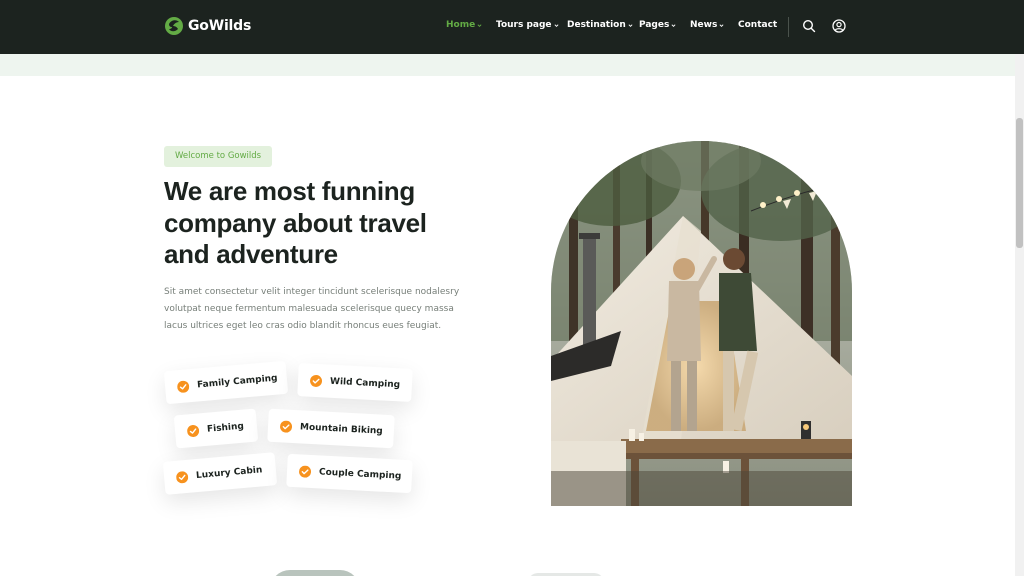 The image size is (1024, 576). I want to click on feature-label: Luxury Cabin, so click(229, 472).